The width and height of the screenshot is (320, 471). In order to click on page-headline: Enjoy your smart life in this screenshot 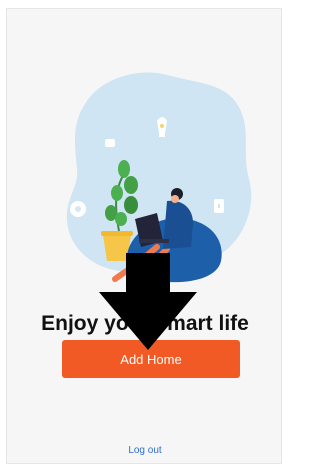, I will do `click(145, 323)`.